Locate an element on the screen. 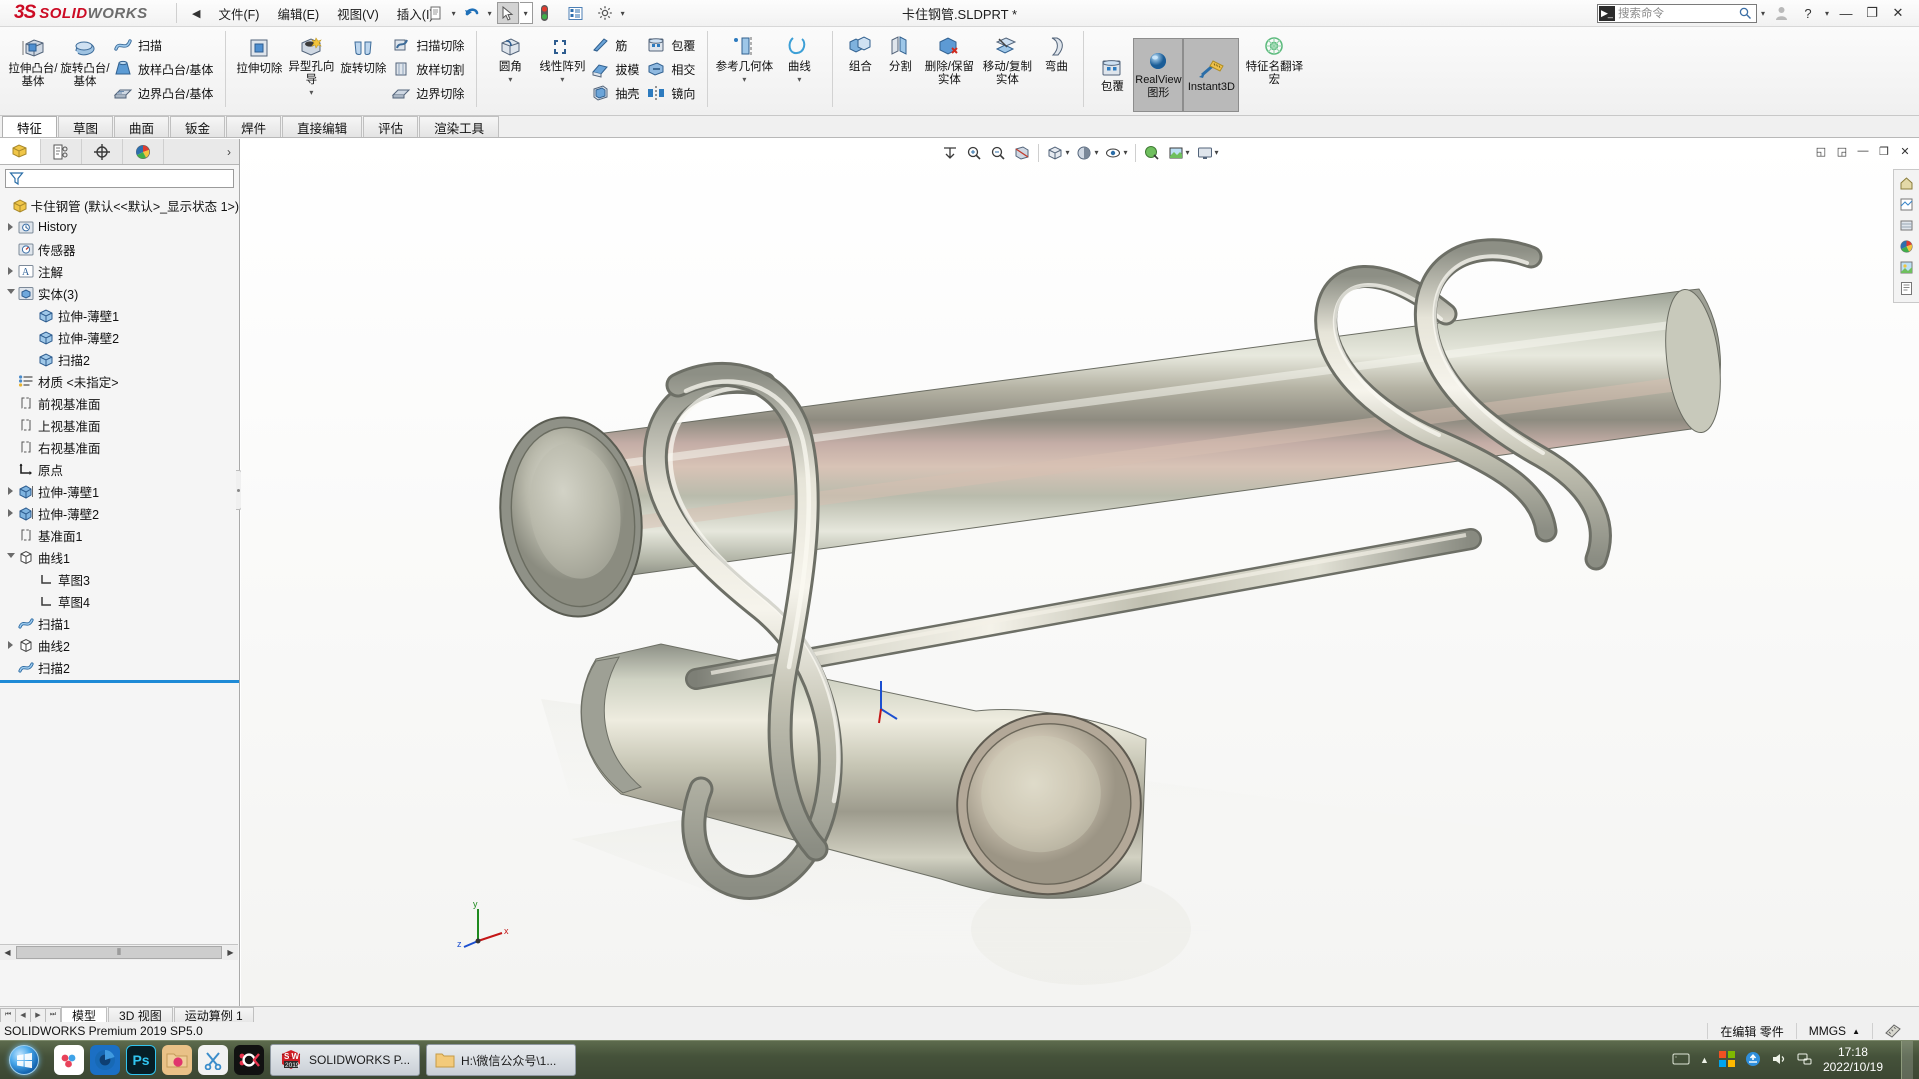 This screenshot has width=1919, height=1079. menu-collapse-arrow-icon: ◀ is located at coordinates (196, 13).